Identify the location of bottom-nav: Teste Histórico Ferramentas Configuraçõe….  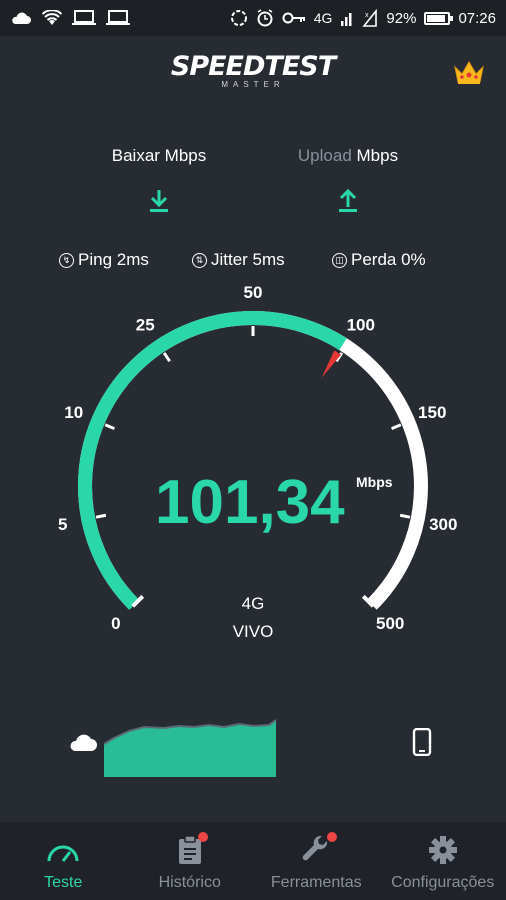
(253, 861).